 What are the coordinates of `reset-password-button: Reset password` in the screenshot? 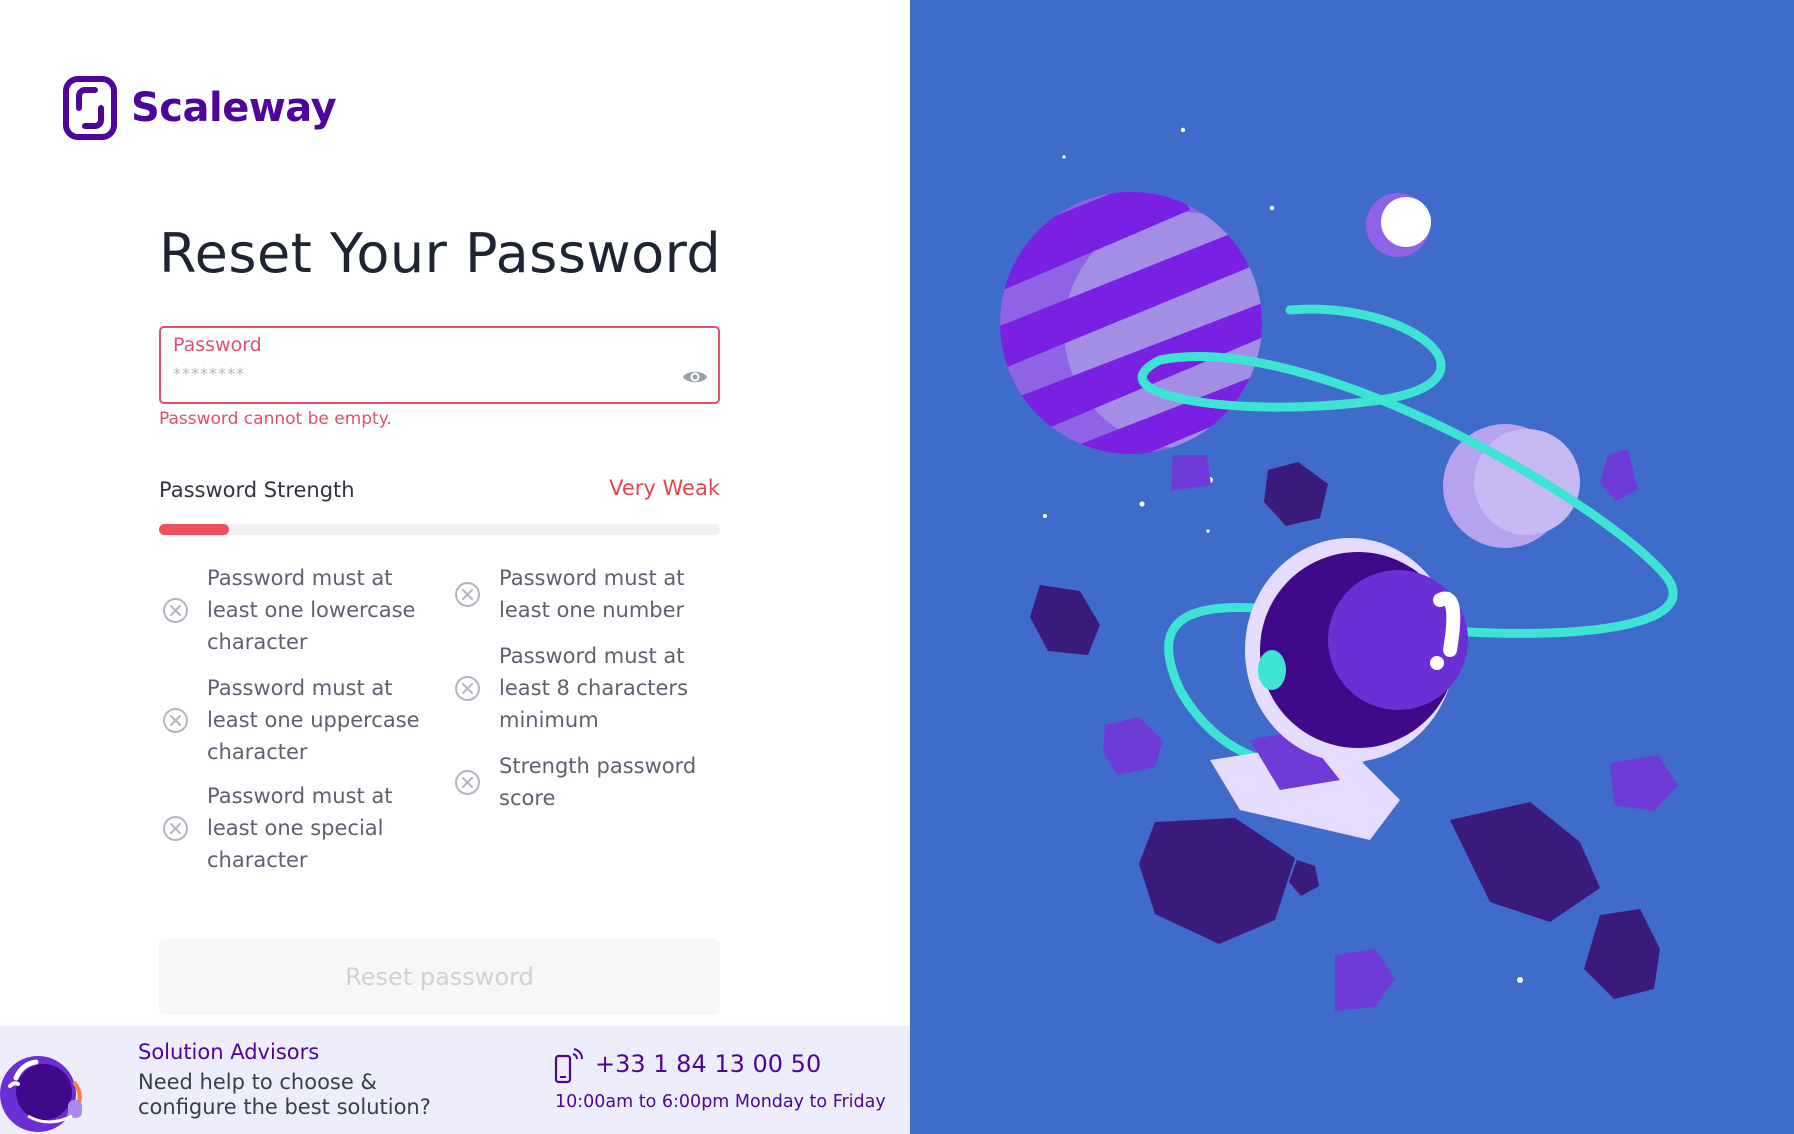 It's located at (439, 977).